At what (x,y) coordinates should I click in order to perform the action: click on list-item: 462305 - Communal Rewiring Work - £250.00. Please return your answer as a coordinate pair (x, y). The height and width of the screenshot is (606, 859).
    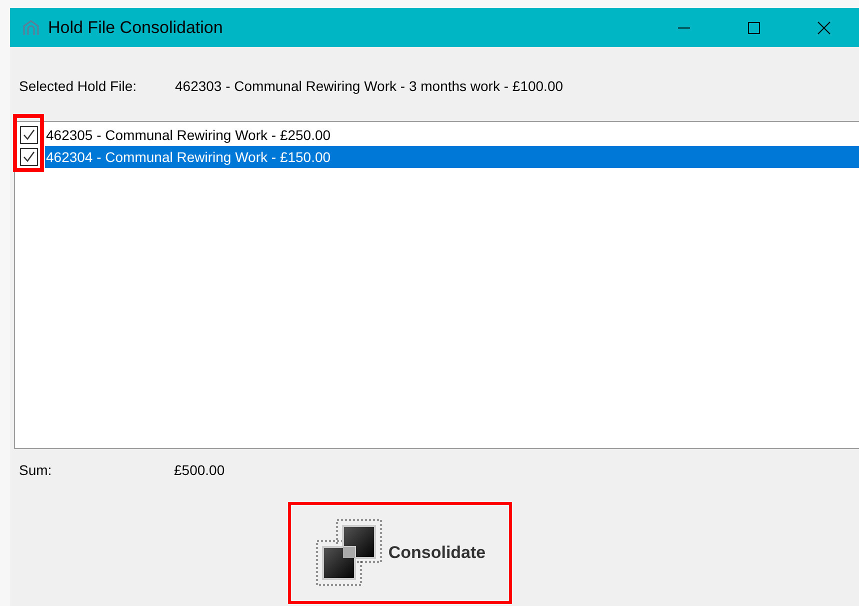
    Looking at the image, I should click on (452, 135).